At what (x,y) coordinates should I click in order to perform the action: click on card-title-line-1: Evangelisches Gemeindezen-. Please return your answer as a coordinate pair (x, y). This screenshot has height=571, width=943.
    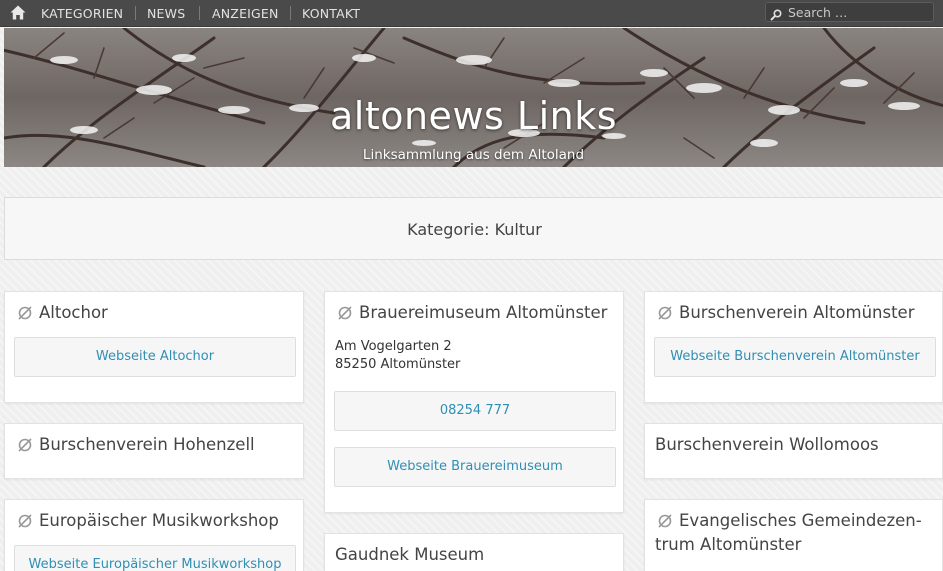
    Looking at the image, I should click on (800, 521).